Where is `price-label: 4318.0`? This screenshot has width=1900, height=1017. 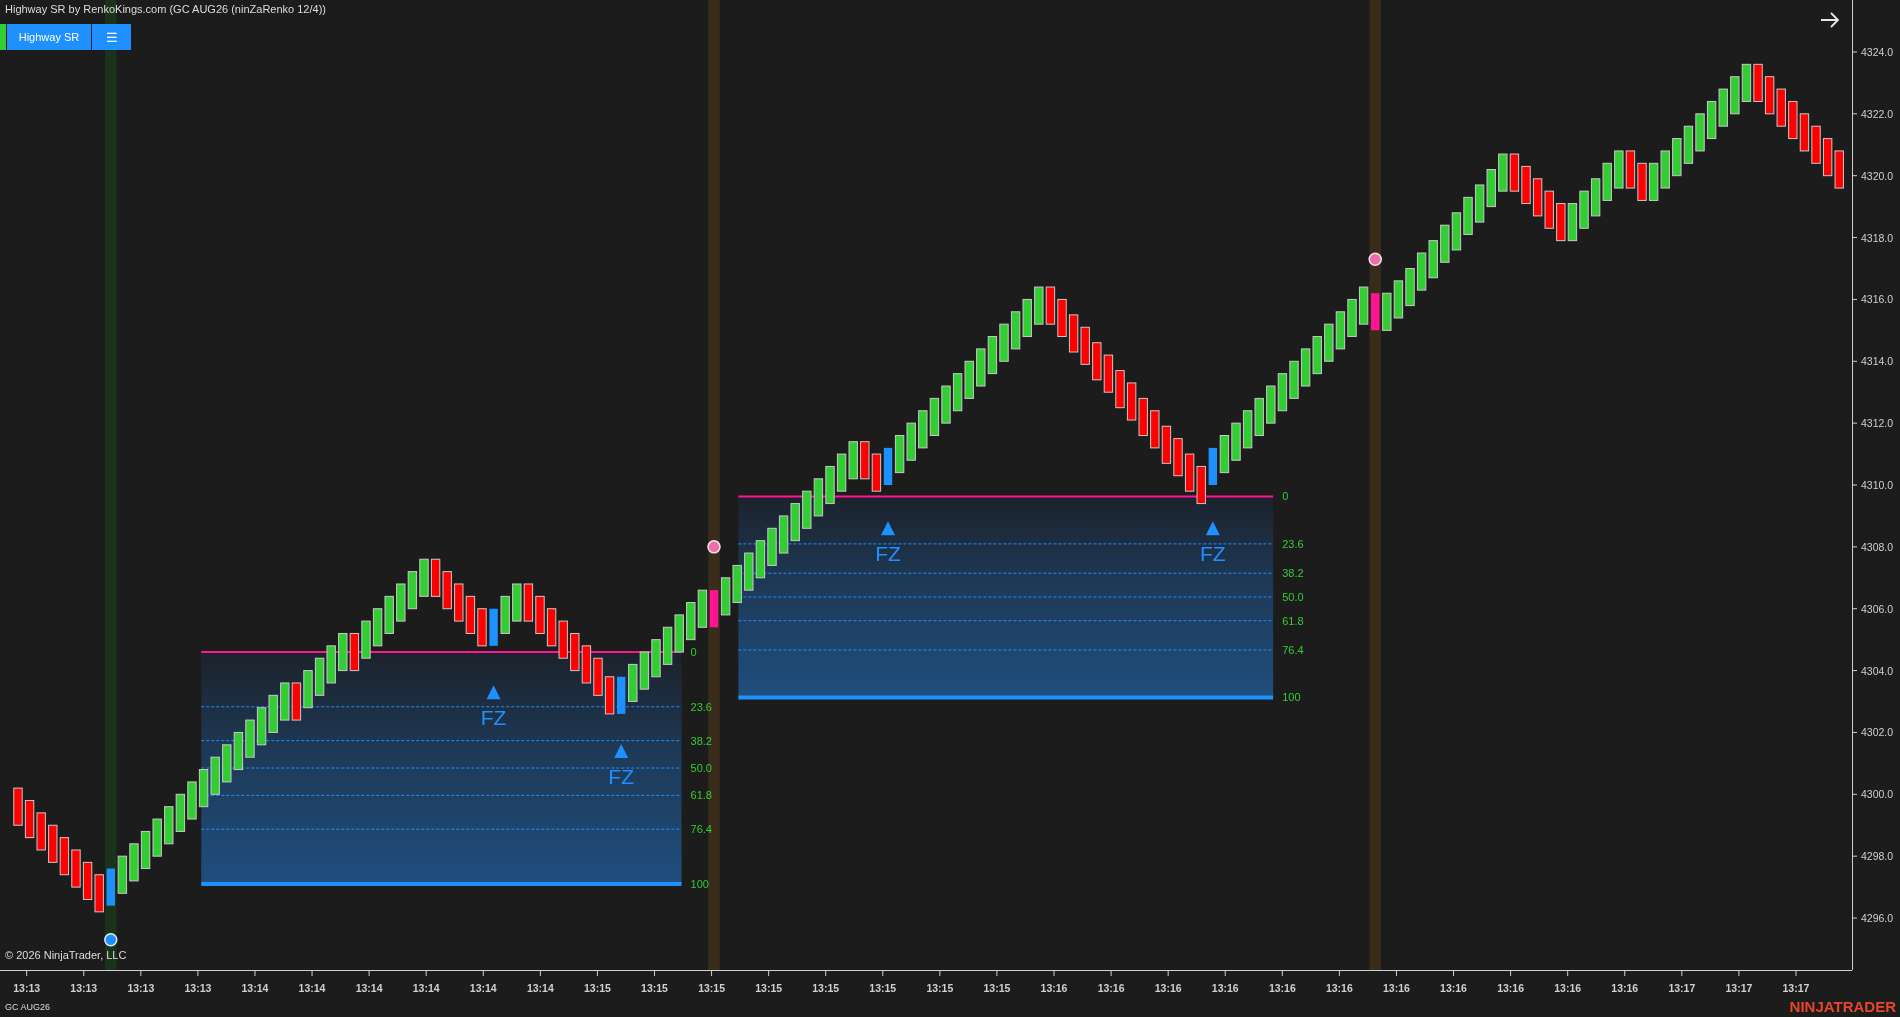
price-label: 4318.0 is located at coordinates (1877, 237).